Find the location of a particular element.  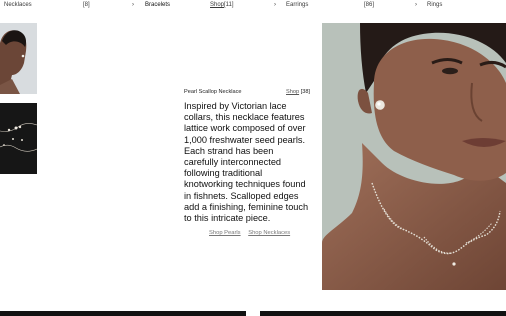

model-portrait-image is located at coordinates (18, 58).